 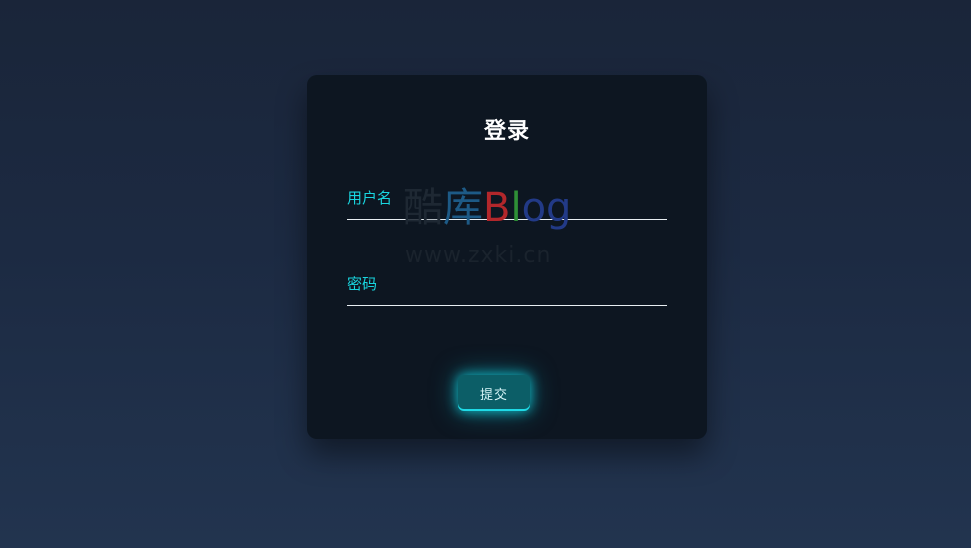 What do you see at coordinates (506, 131) in the screenshot?
I see `login-title: 登录` at bounding box center [506, 131].